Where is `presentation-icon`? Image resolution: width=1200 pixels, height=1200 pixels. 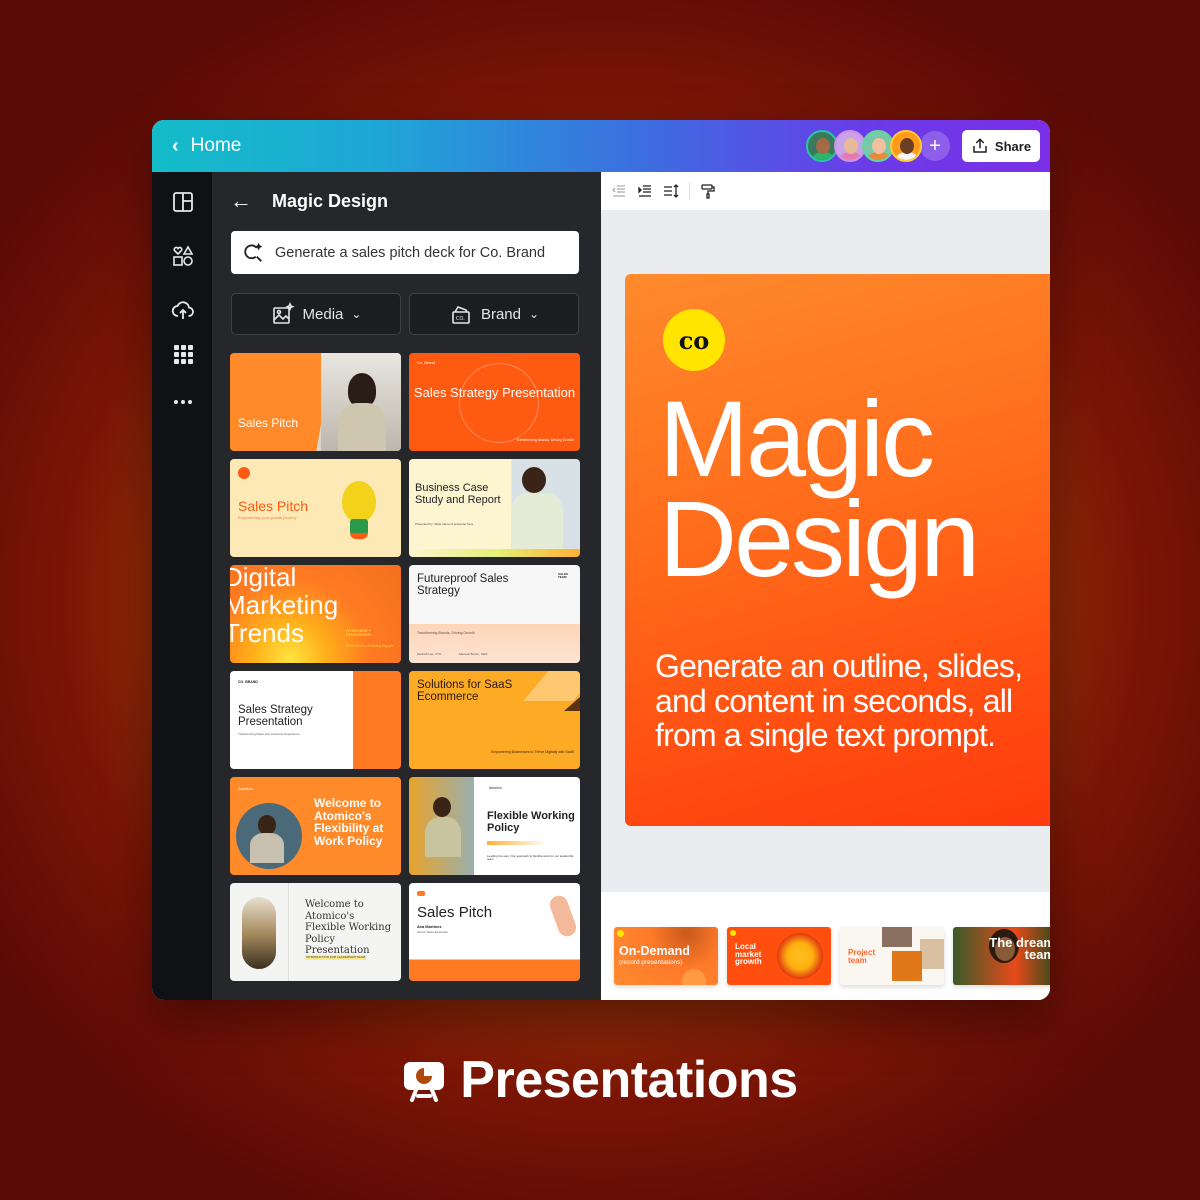 presentation-icon is located at coordinates (424, 1082).